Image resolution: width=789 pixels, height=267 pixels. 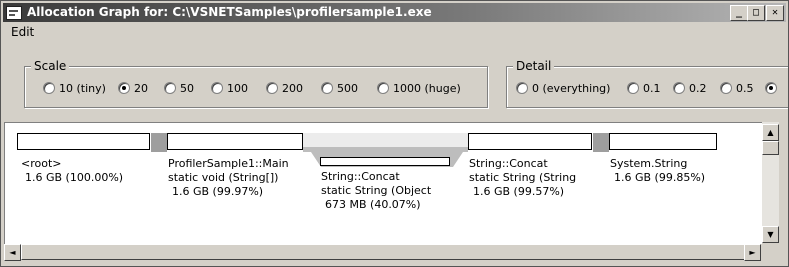 I want to click on detail-group: Detail 0 (everything) 0.1 0.2 0.5, so click(x=647, y=83).